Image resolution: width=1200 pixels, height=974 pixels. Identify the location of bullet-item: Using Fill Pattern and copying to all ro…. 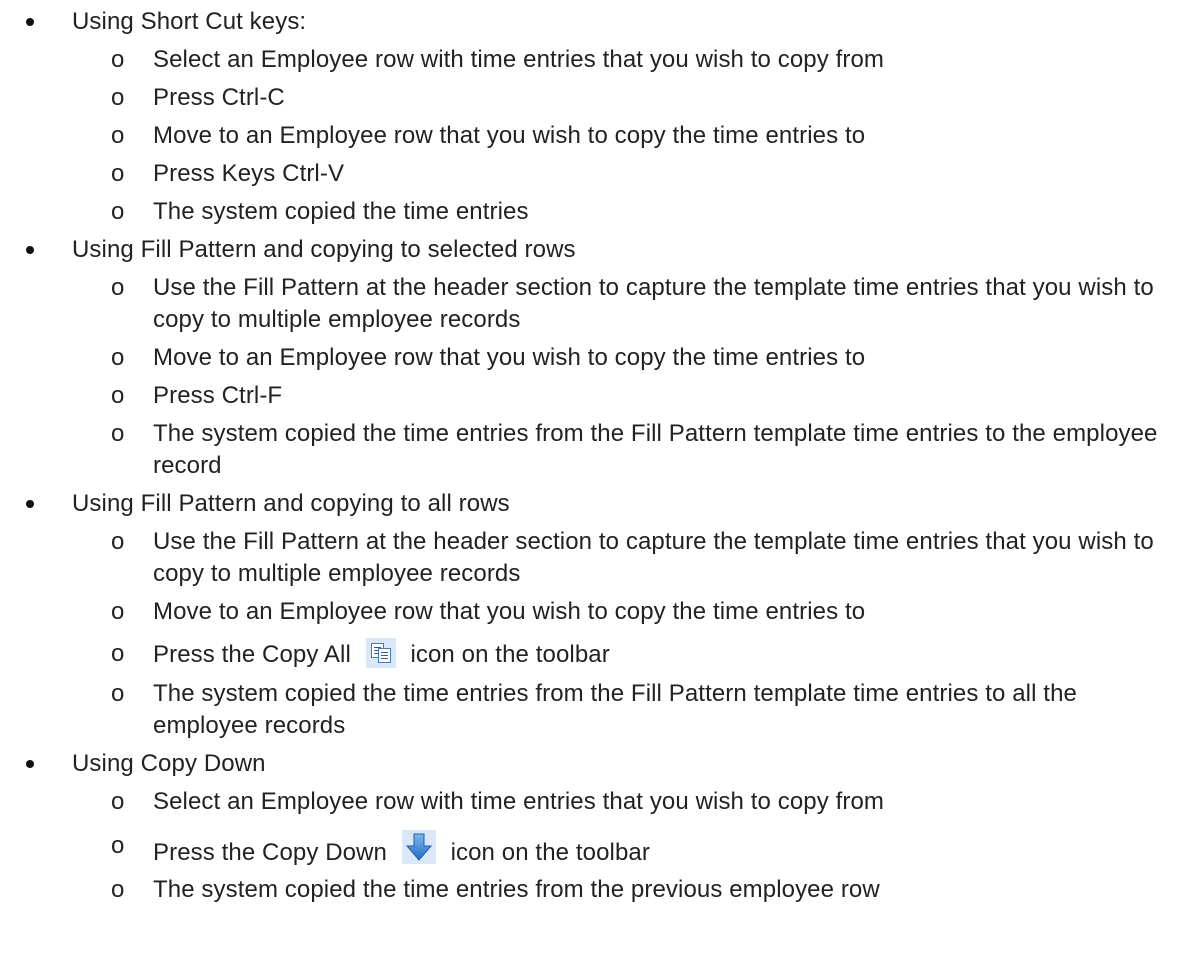
(600, 507).